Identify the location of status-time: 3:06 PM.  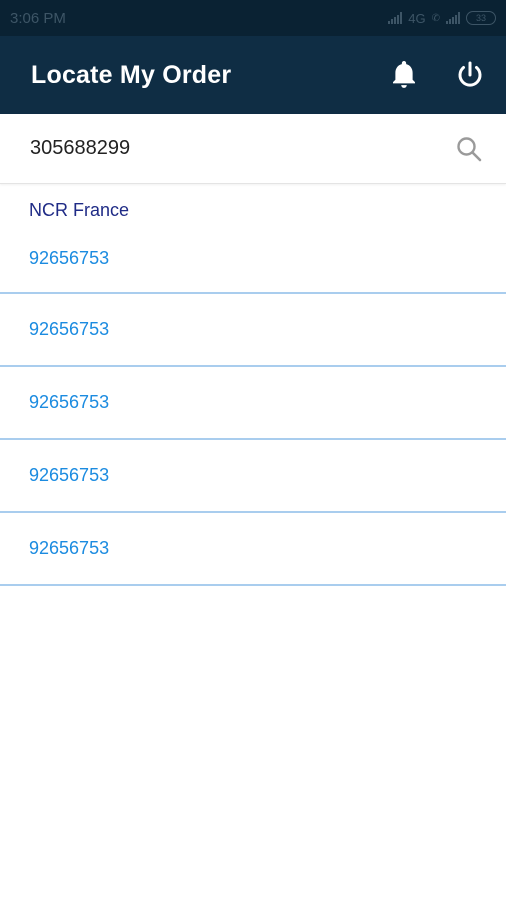
(38, 18).